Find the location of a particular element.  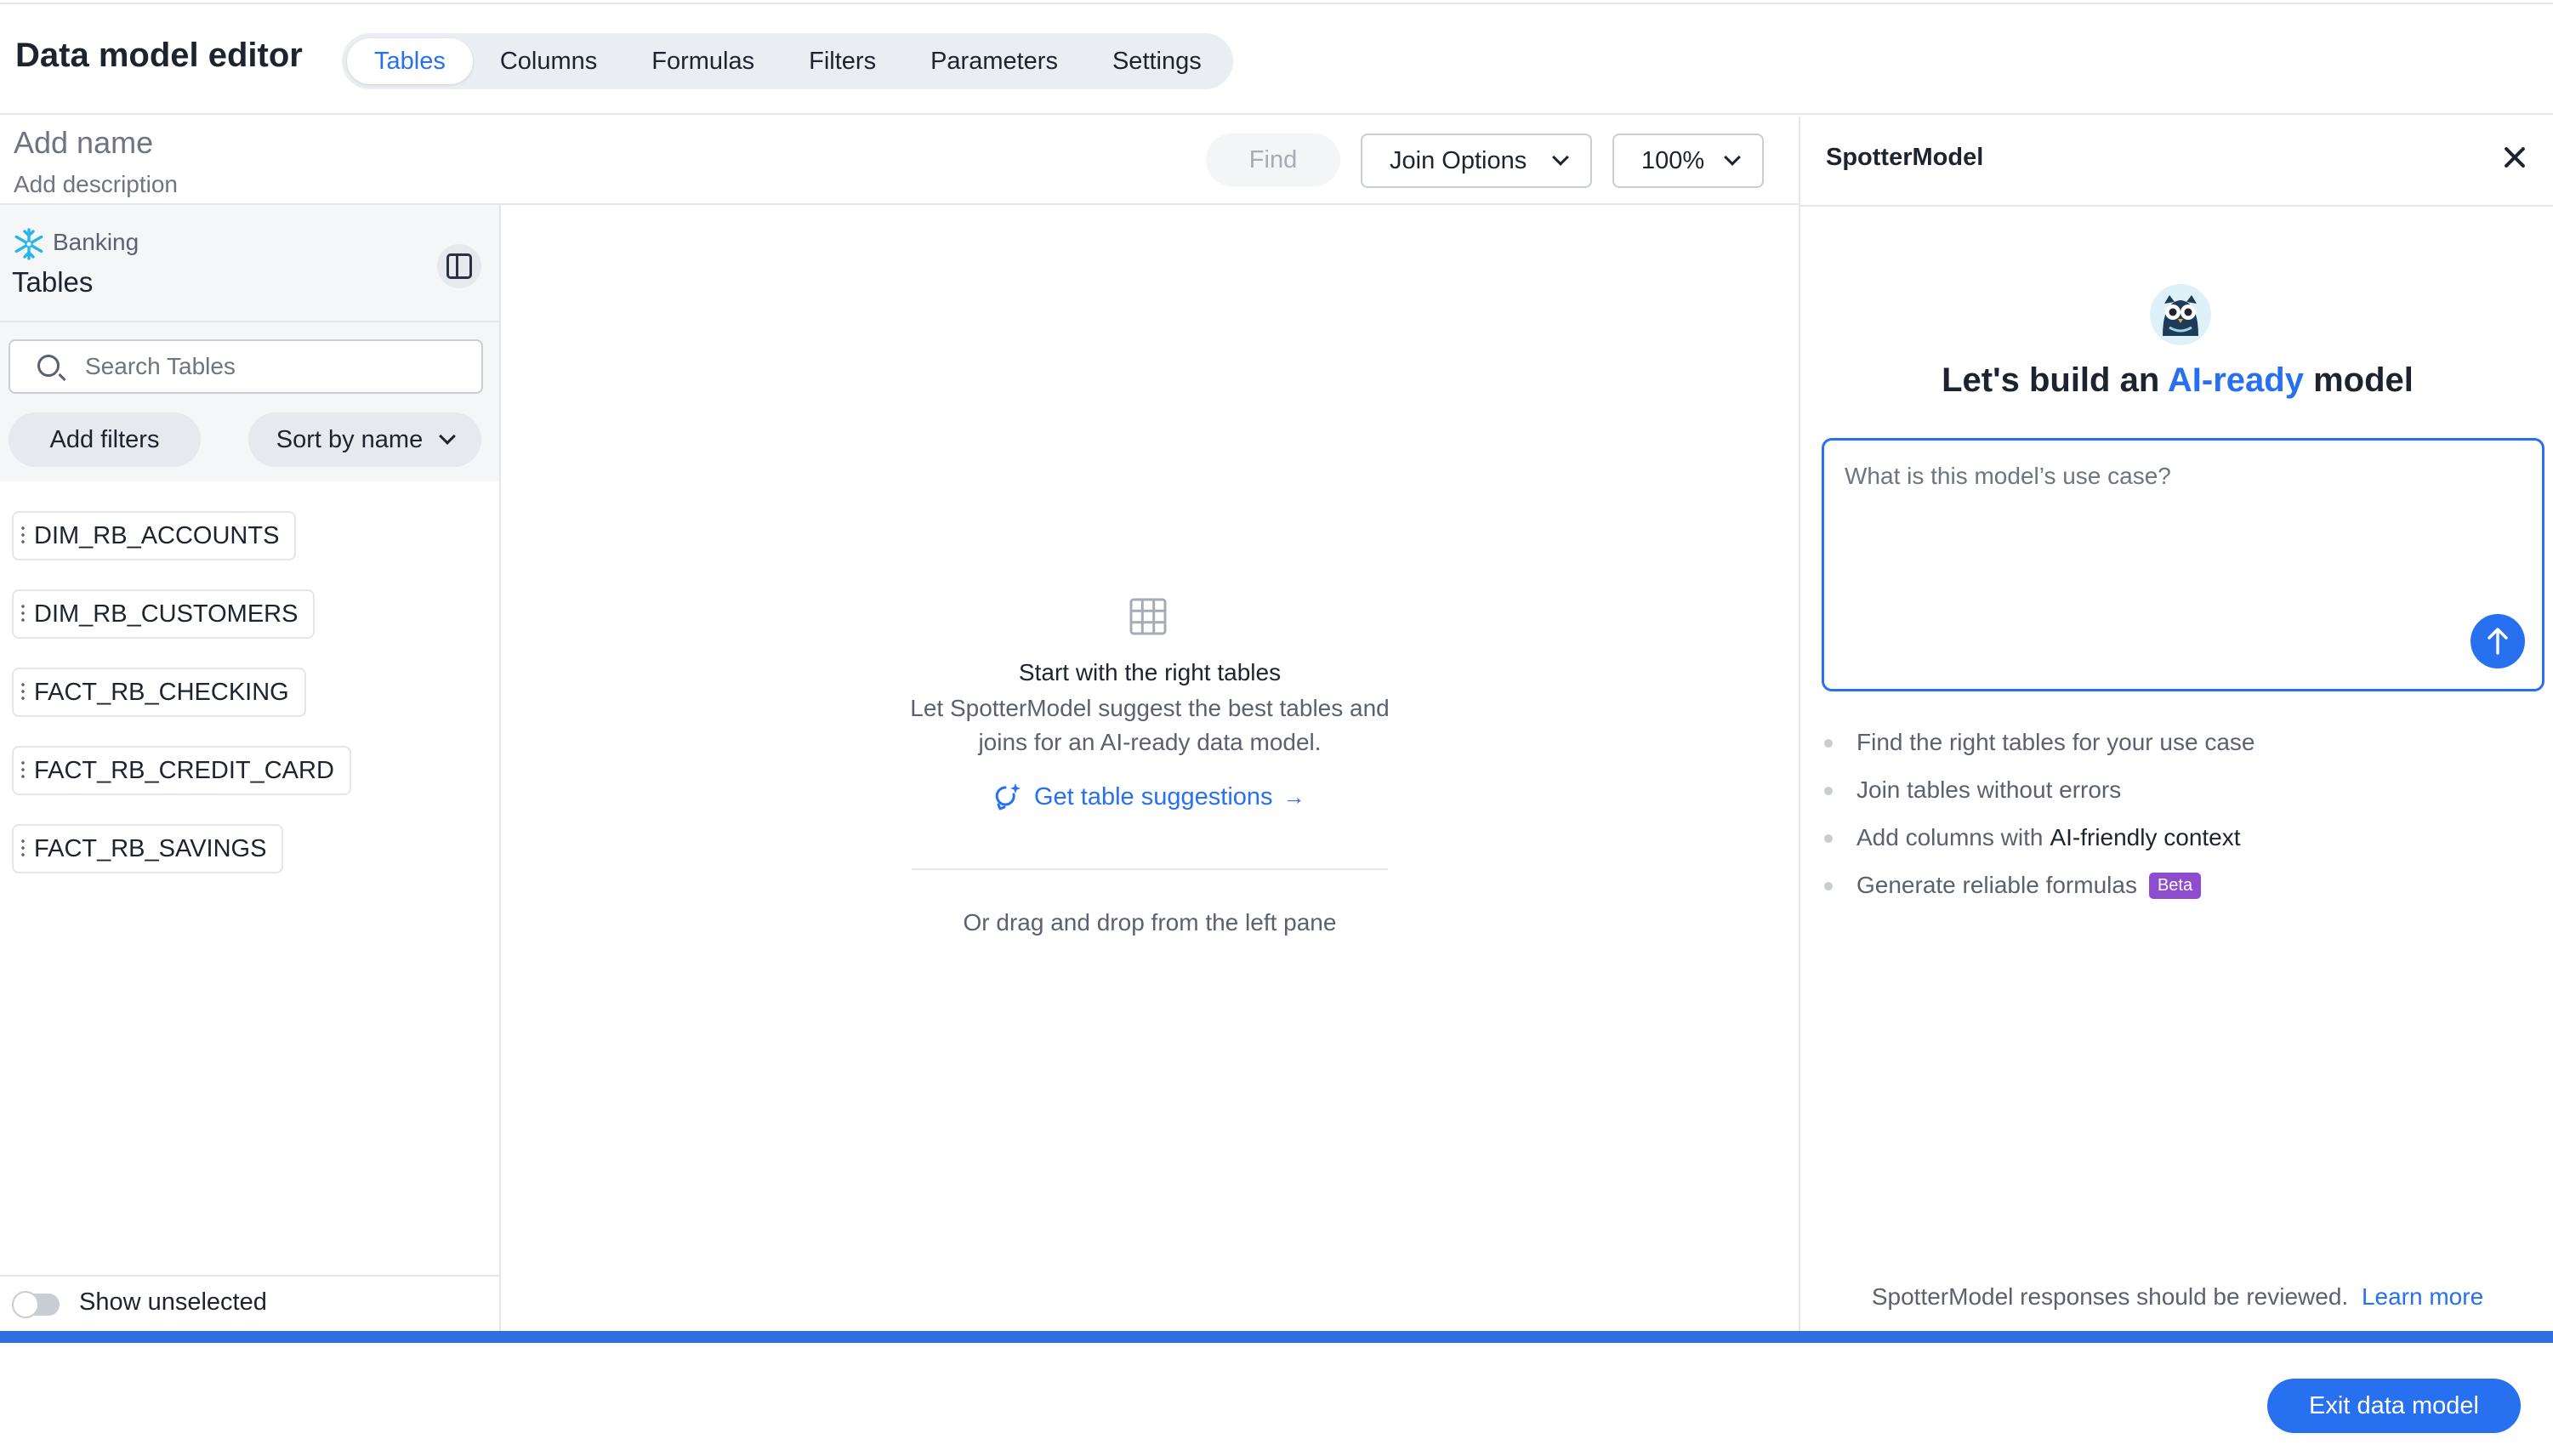

use-case-input is located at coordinates (2176, 488).